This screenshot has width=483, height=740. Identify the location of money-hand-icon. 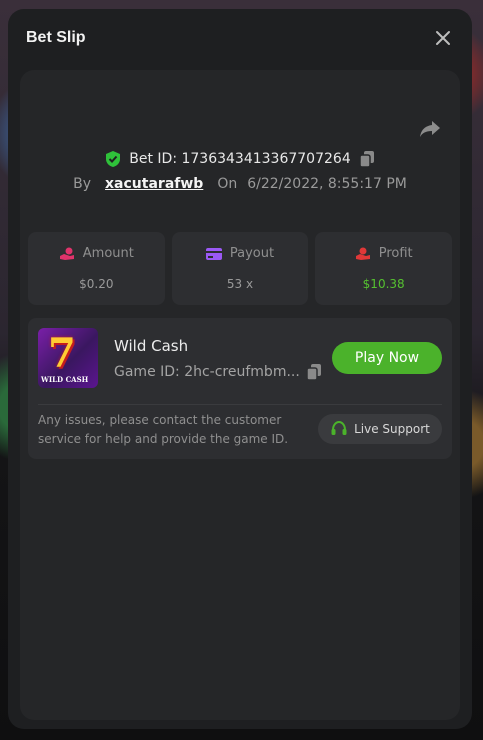
(363, 254).